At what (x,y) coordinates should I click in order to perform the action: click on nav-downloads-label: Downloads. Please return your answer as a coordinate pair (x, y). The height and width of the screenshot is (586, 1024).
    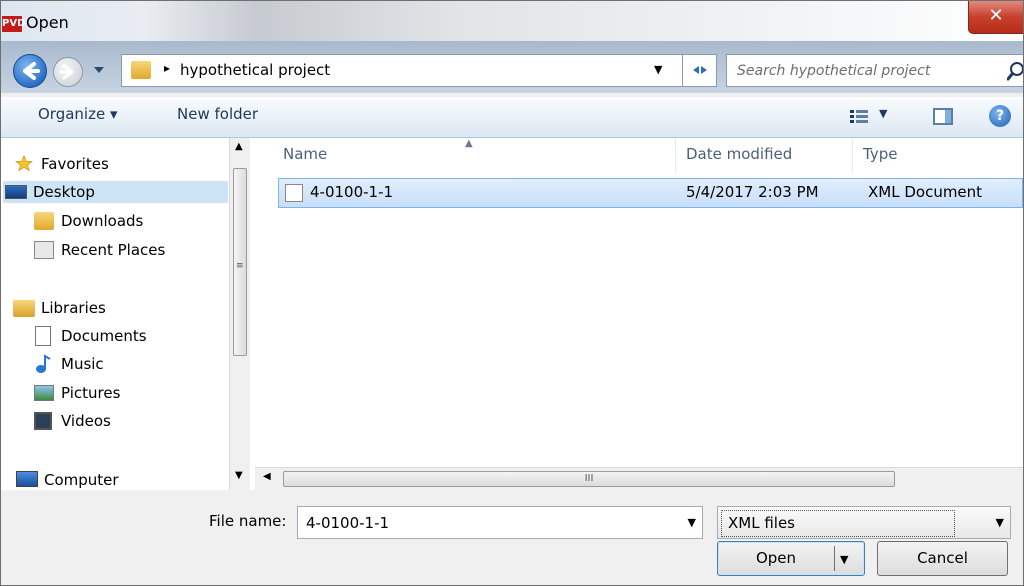
    Looking at the image, I should click on (102, 221).